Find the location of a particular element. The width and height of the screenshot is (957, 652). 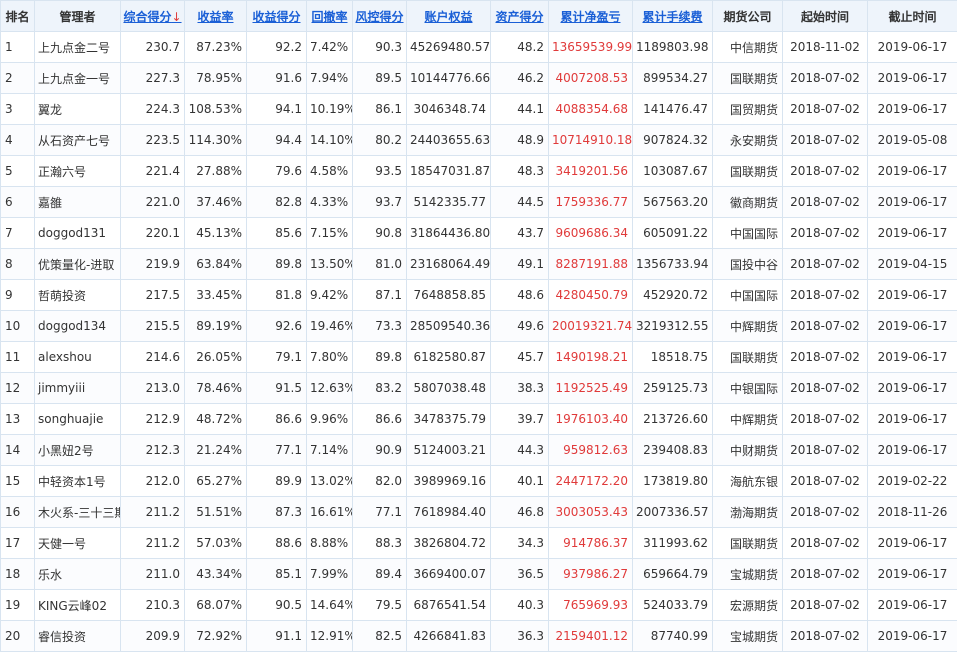

cell-composite-score: 213.0 is located at coordinates (153, 388).